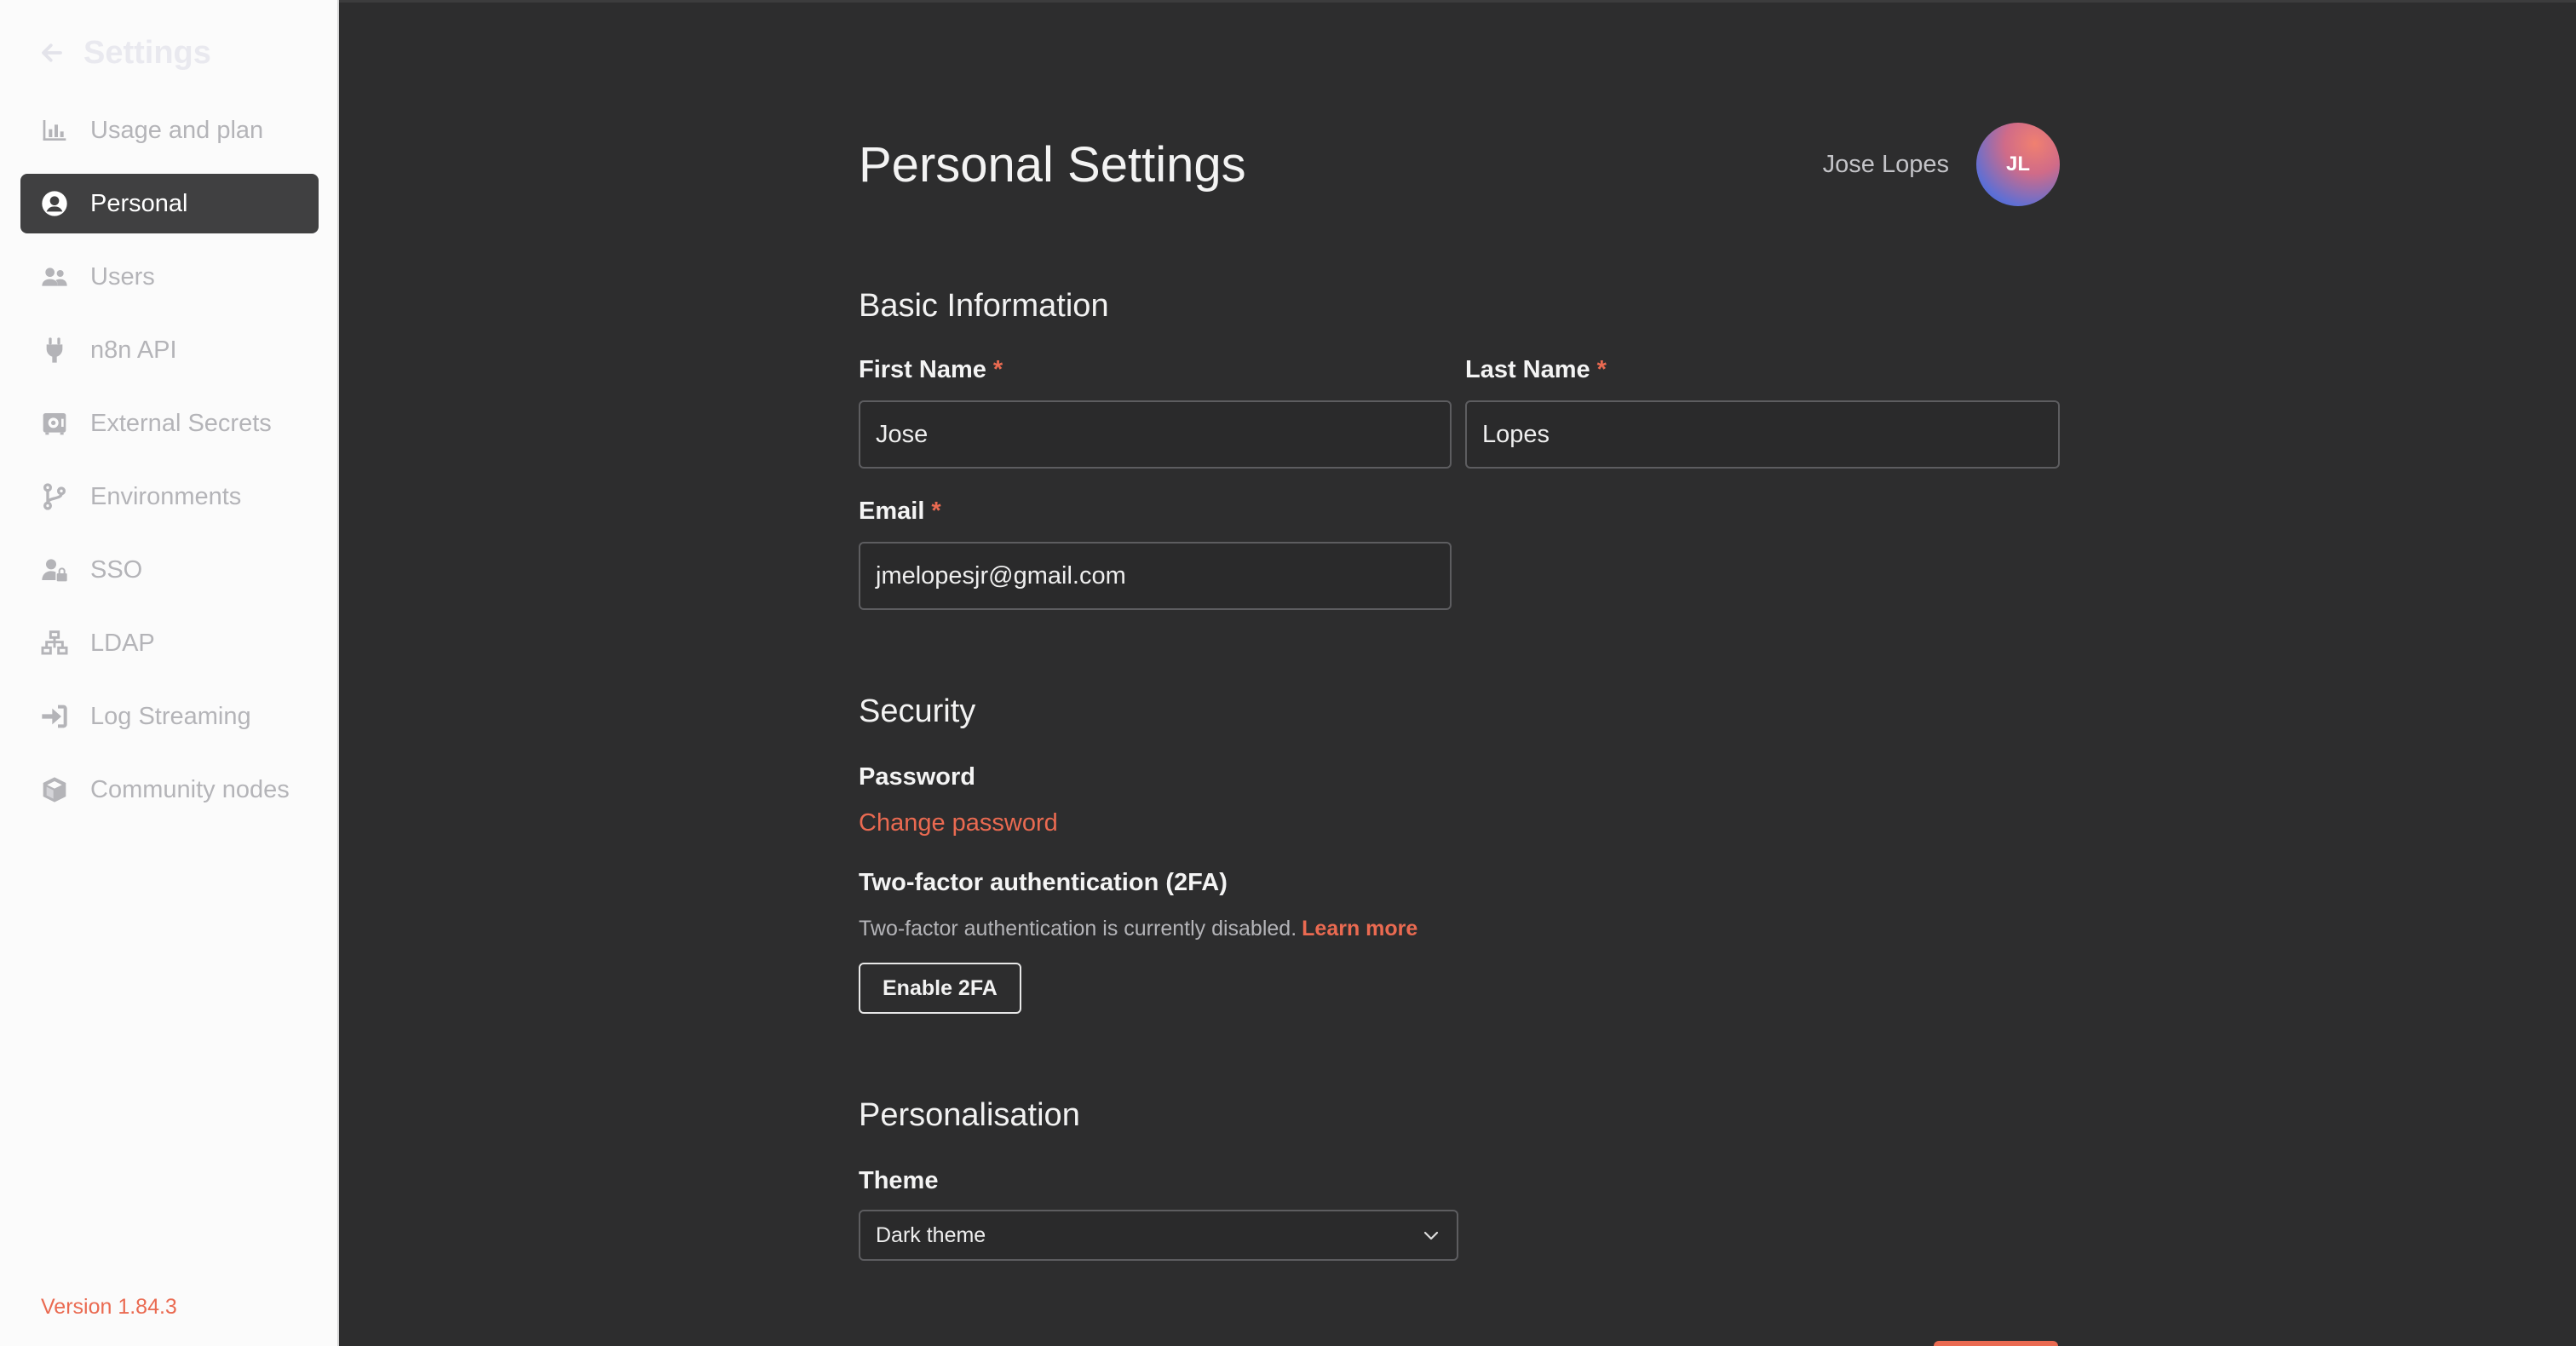 The height and width of the screenshot is (1346, 2576). Describe the element at coordinates (903, 434) in the screenshot. I see `first-name-value: Jose` at that location.